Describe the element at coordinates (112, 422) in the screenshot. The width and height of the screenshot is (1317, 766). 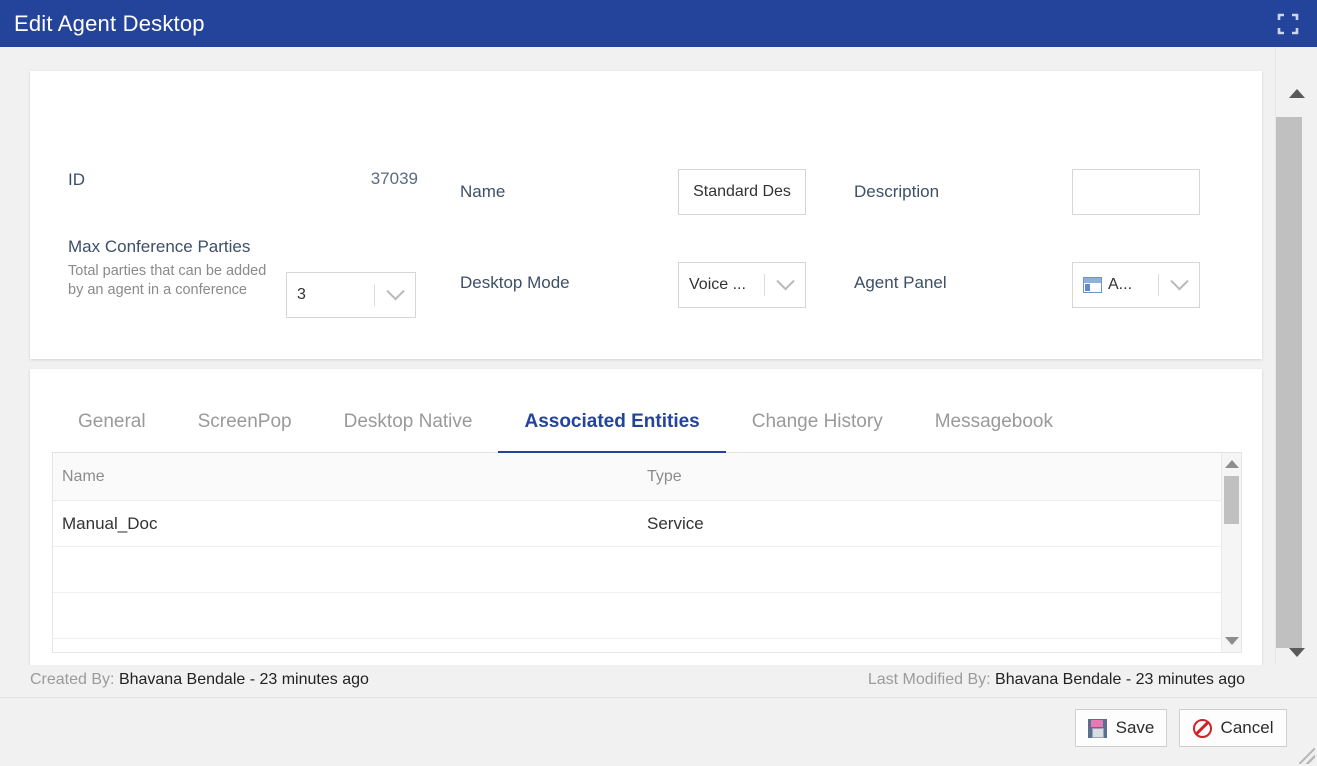
I see `tab-general: General` at that location.